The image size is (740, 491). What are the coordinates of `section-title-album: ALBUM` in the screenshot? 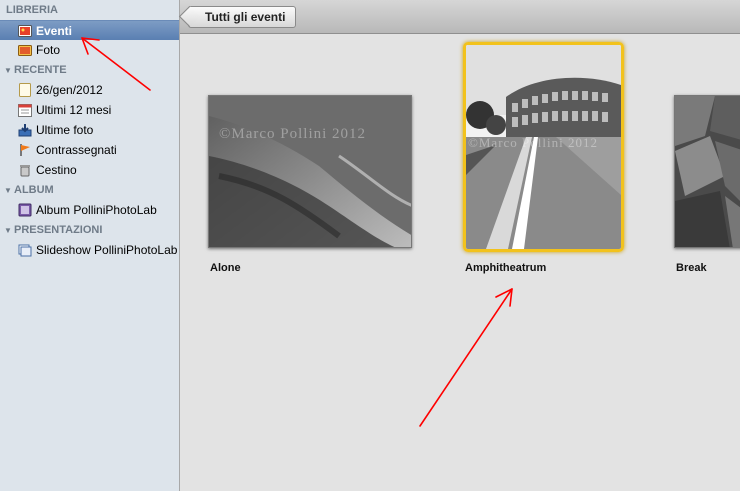 It's located at (34, 190).